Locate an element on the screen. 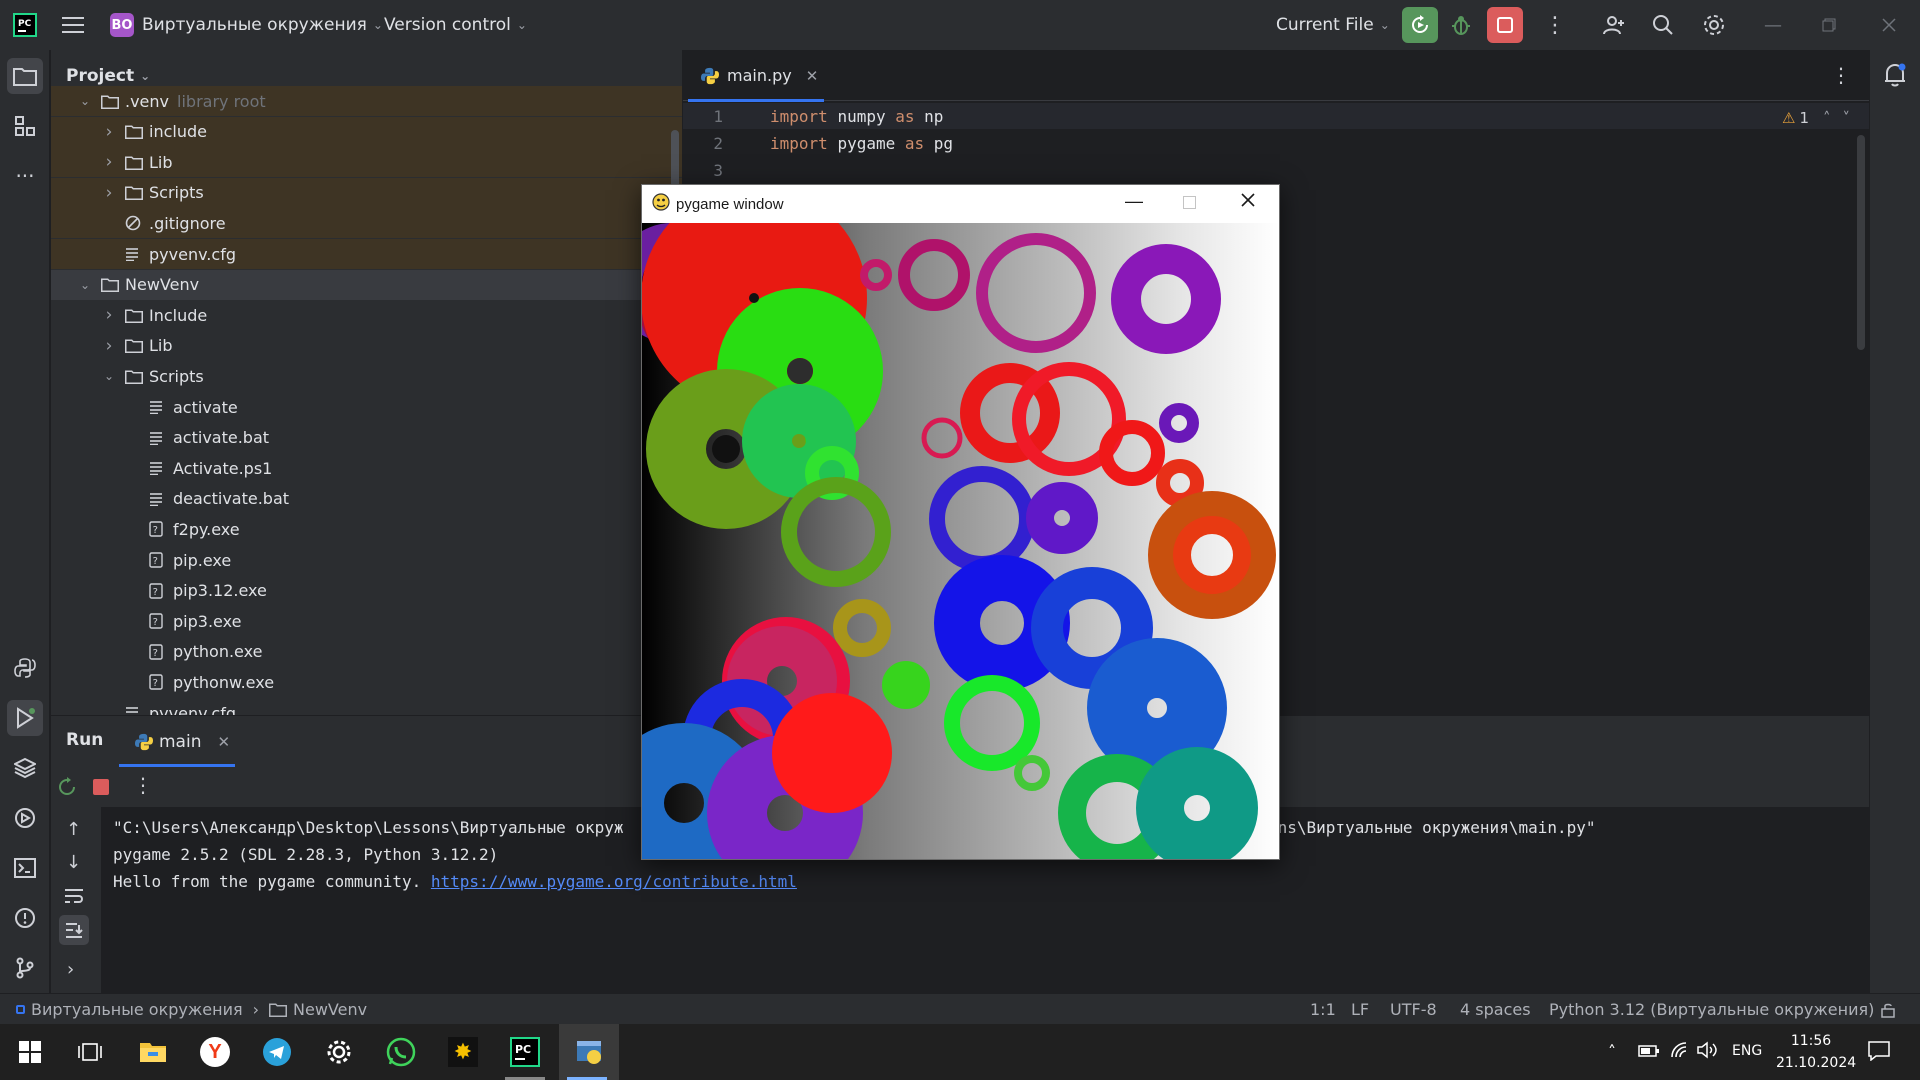 The width and height of the screenshot is (1920, 1080). services-tool-button is located at coordinates (25, 818).